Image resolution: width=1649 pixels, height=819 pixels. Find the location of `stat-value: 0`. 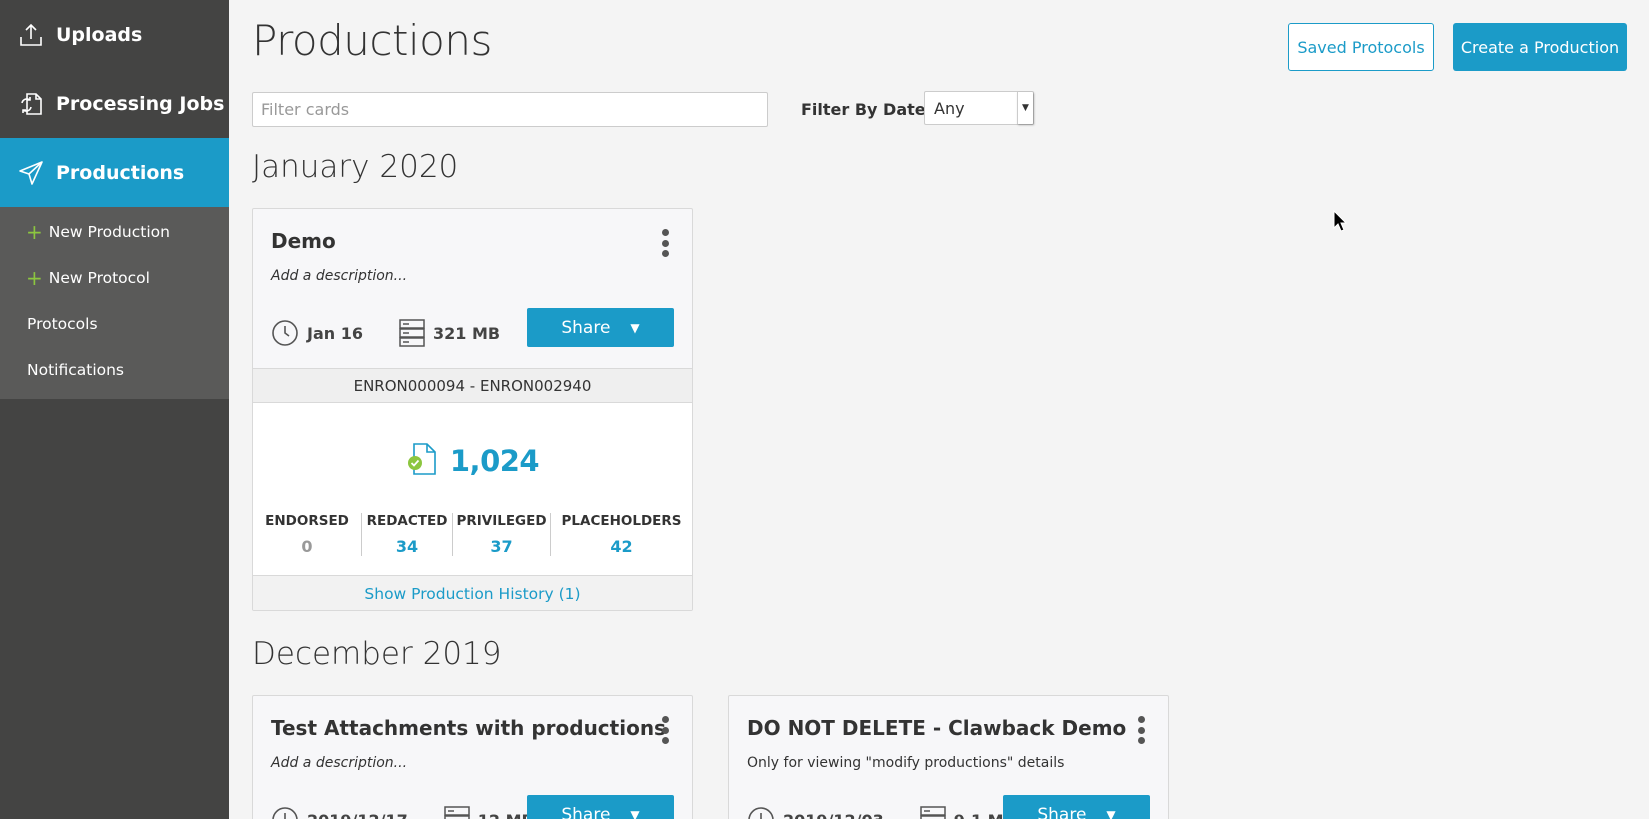

stat-value: 0 is located at coordinates (306, 546).